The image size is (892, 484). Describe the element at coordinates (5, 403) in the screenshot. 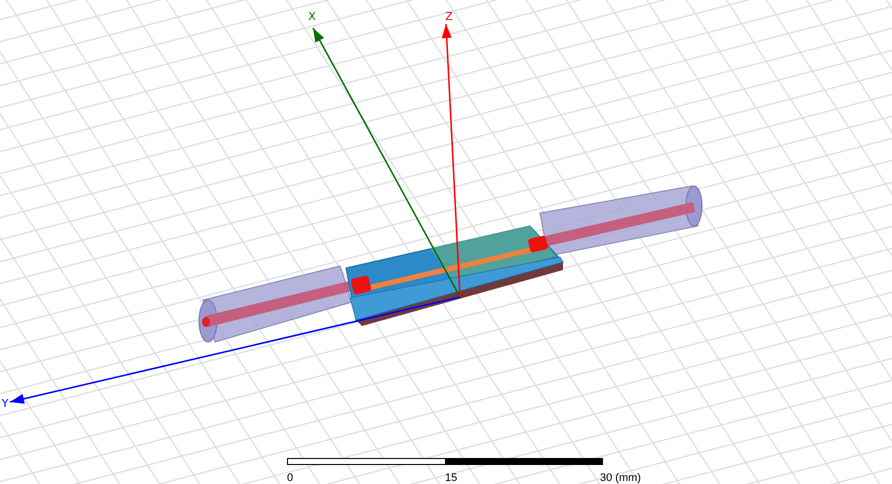

I see `axis-label: Y` at that location.